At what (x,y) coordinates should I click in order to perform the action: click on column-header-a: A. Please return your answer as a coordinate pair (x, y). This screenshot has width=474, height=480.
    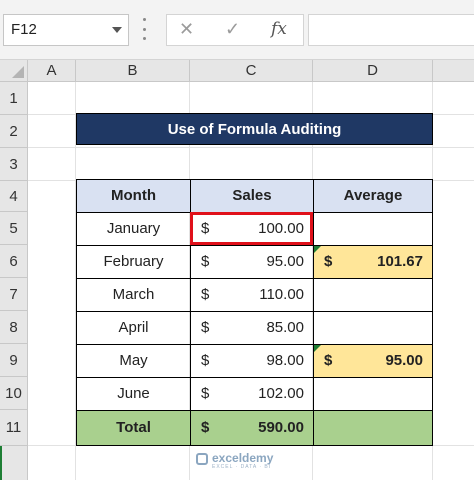
    Looking at the image, I should click on (52, 71).